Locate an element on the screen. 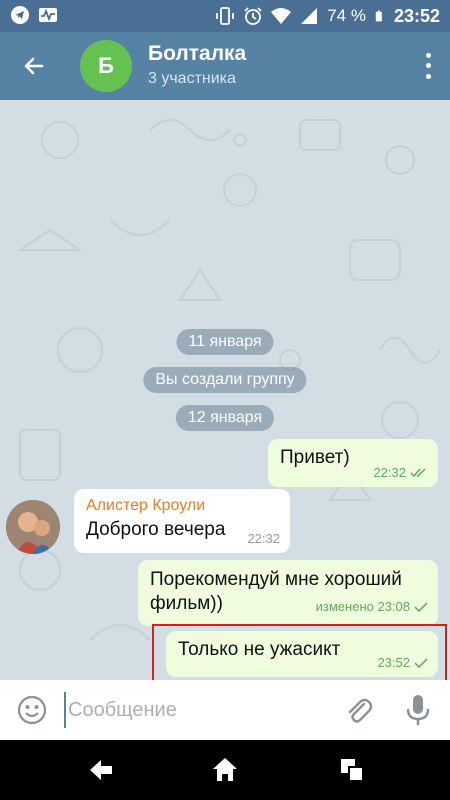 This screenshot has height=800, width=450. back-nav-icon is located at coordinates (101, 770).